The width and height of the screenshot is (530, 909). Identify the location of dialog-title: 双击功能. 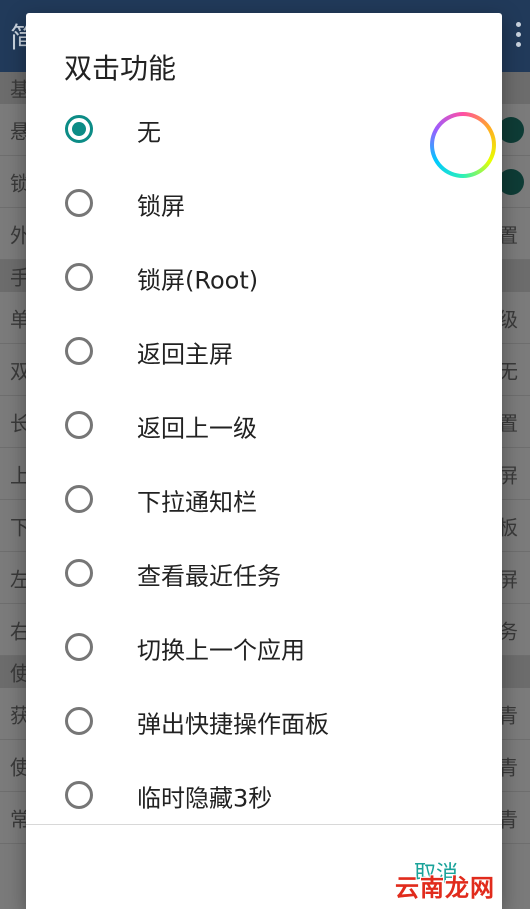
(120, 68).